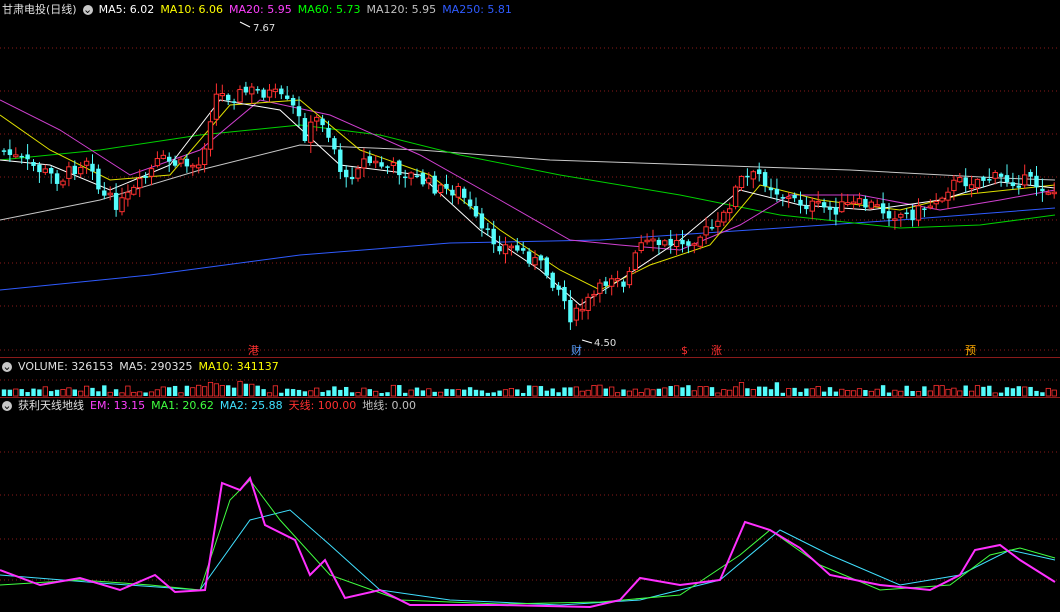  I want to click on high-price-label: 7.67, so click(264, 28).